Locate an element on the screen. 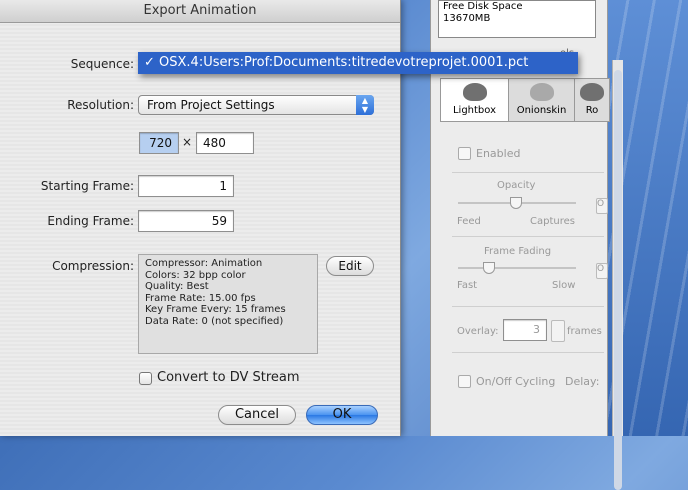 This screenshot has width=688, height=490. feed-label: Feed is located at coordinates (469, 221).